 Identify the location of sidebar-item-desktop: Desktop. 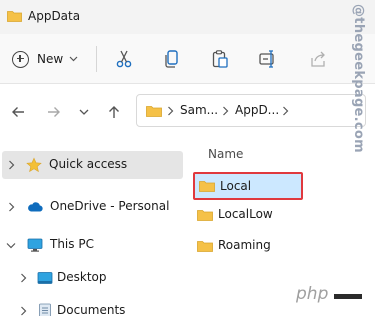
(92, 278).